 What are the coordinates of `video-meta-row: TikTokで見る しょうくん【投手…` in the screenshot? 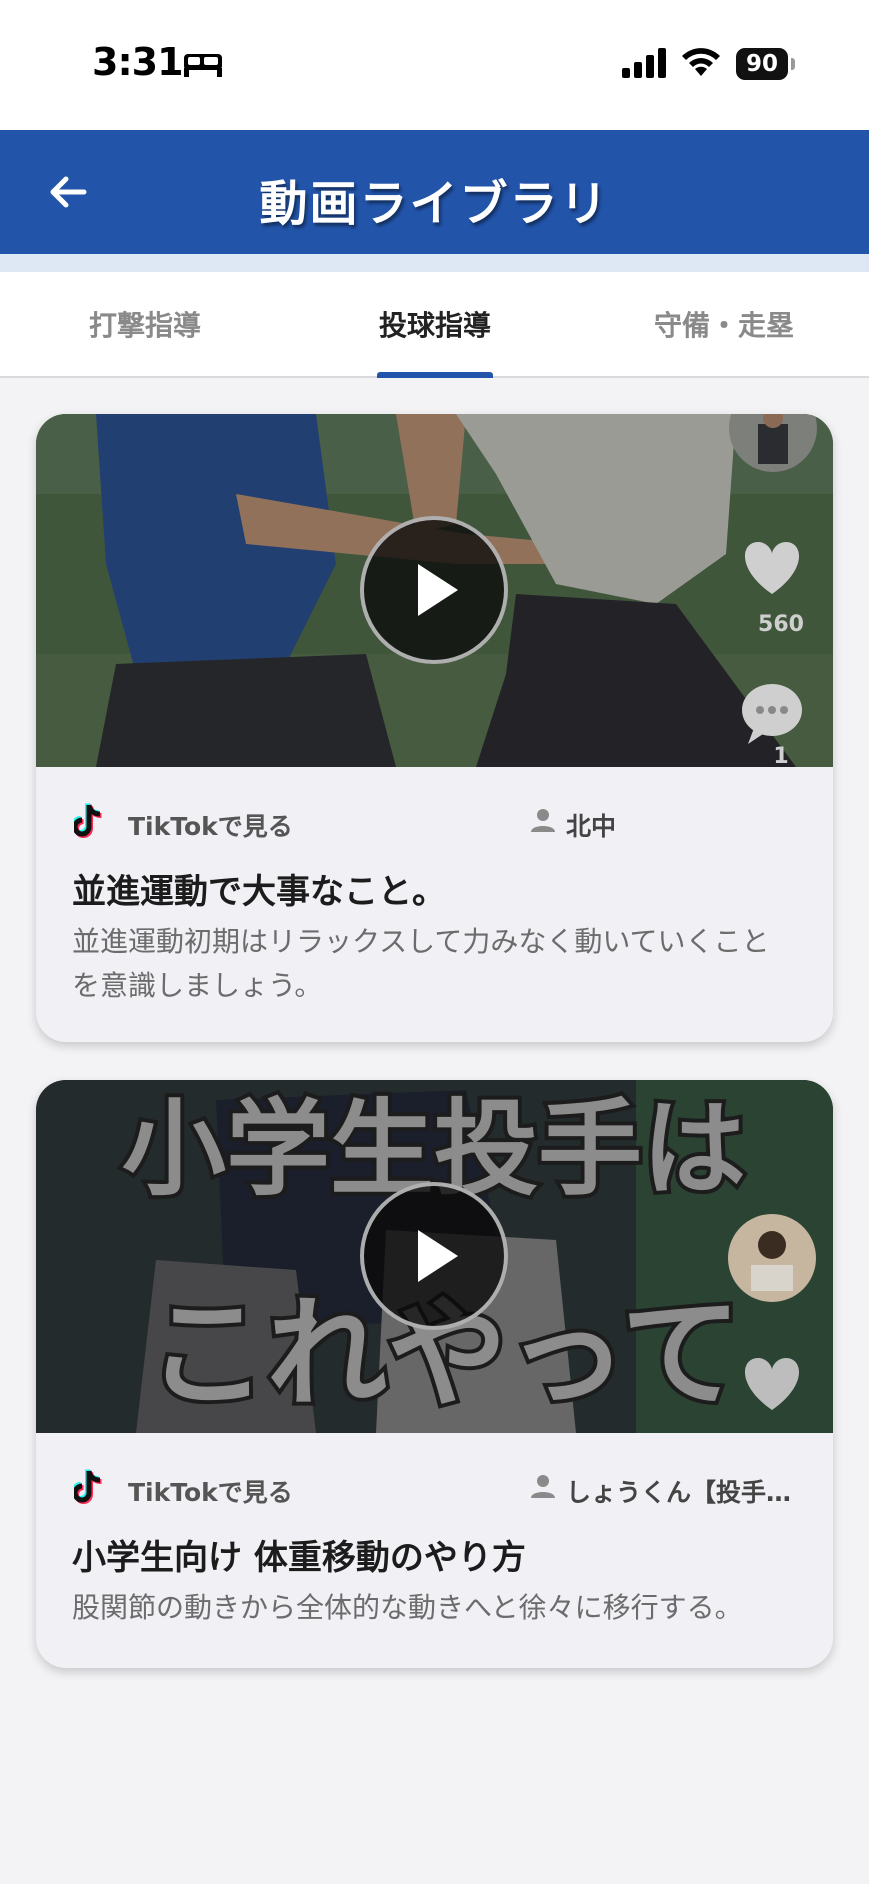 It's located at (434, 1488).